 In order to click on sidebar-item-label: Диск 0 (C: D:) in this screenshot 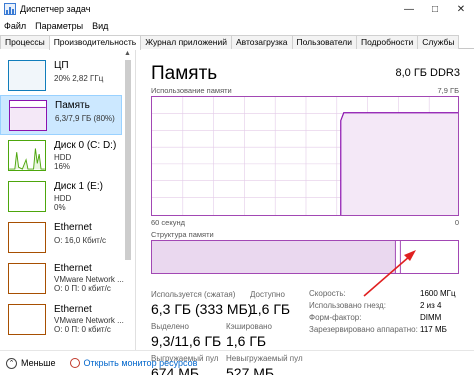, I will do `click(85, 145)`.